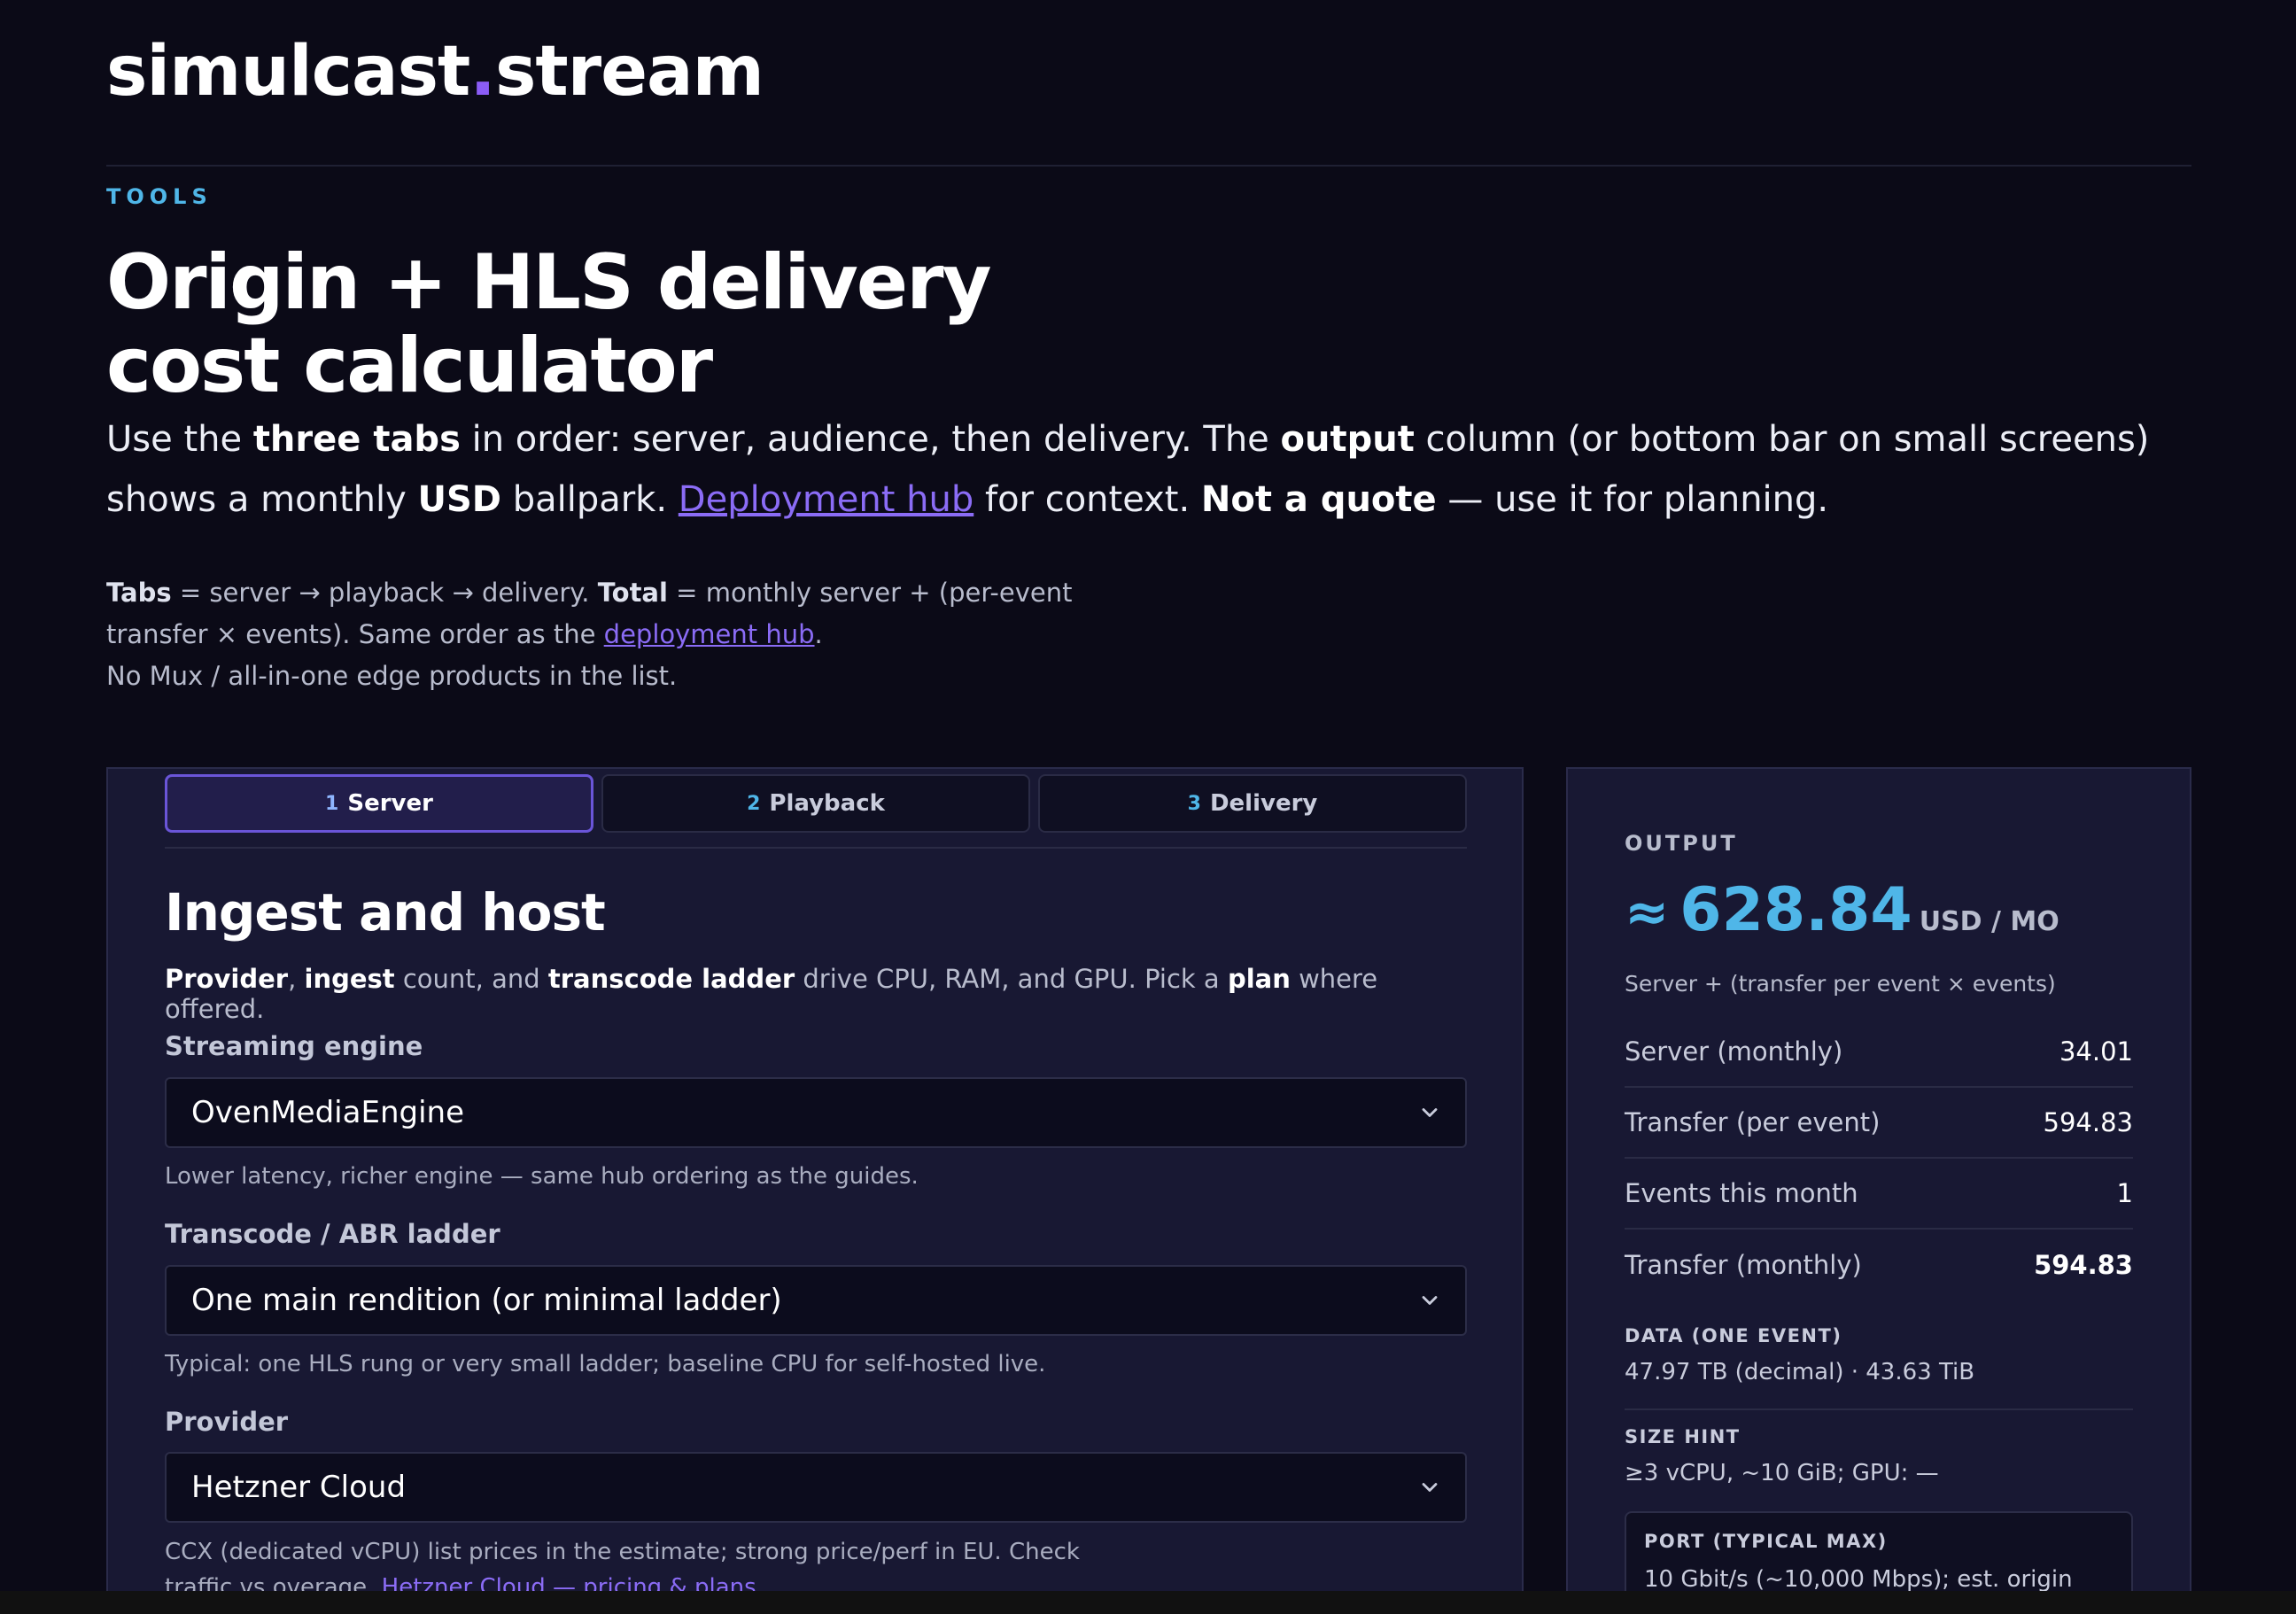 Image resolution: width=2296 pixels, height=1614 pixels. Describe the element at coordinates (816, 848) in the screenshot. I see `tabs-divider` at that location.